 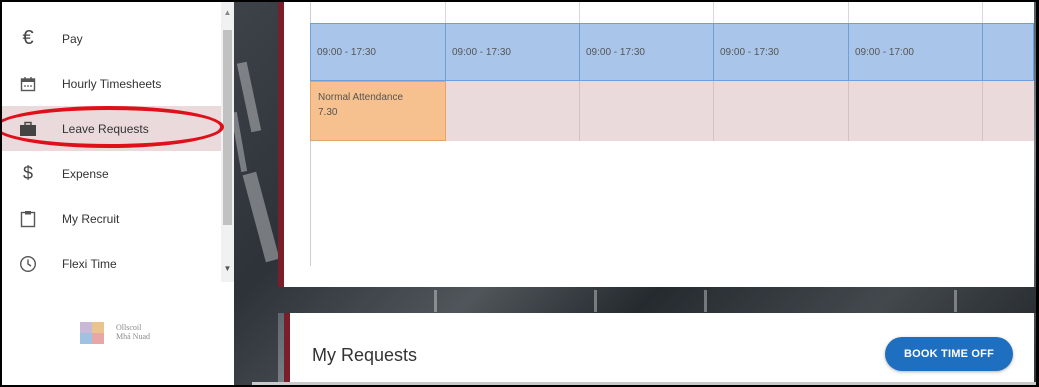 What do you see at coordinates (91, 218) in the screenshot?
I see `sidebar-item-label: My Recruit` at bounding box center [91, 218].